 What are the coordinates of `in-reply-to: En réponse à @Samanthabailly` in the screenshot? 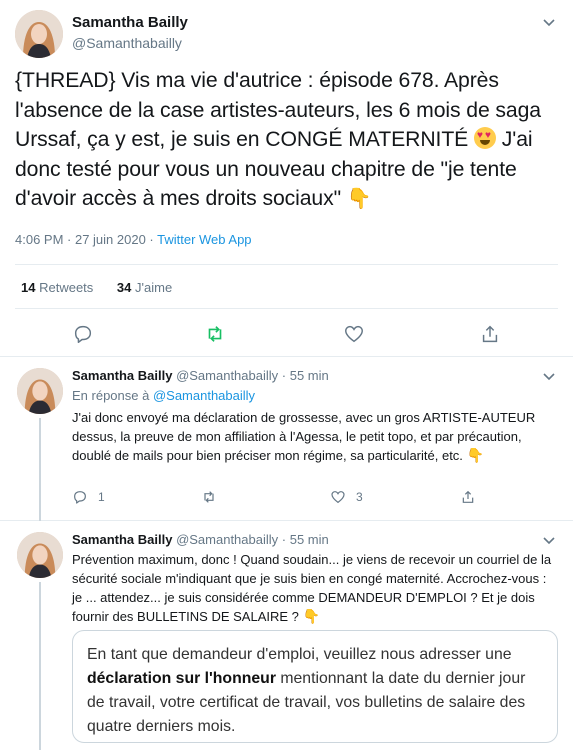 It's located at (164, 395).